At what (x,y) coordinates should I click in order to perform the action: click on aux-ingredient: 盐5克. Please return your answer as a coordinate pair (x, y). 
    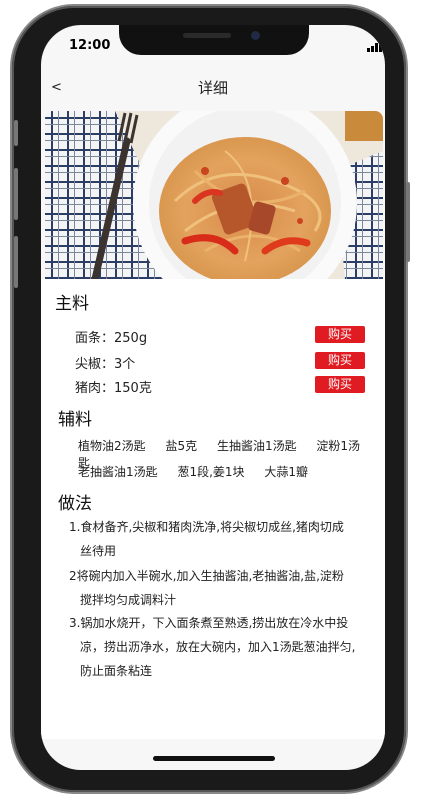
    Looking at the image, I should click on (181, 446).